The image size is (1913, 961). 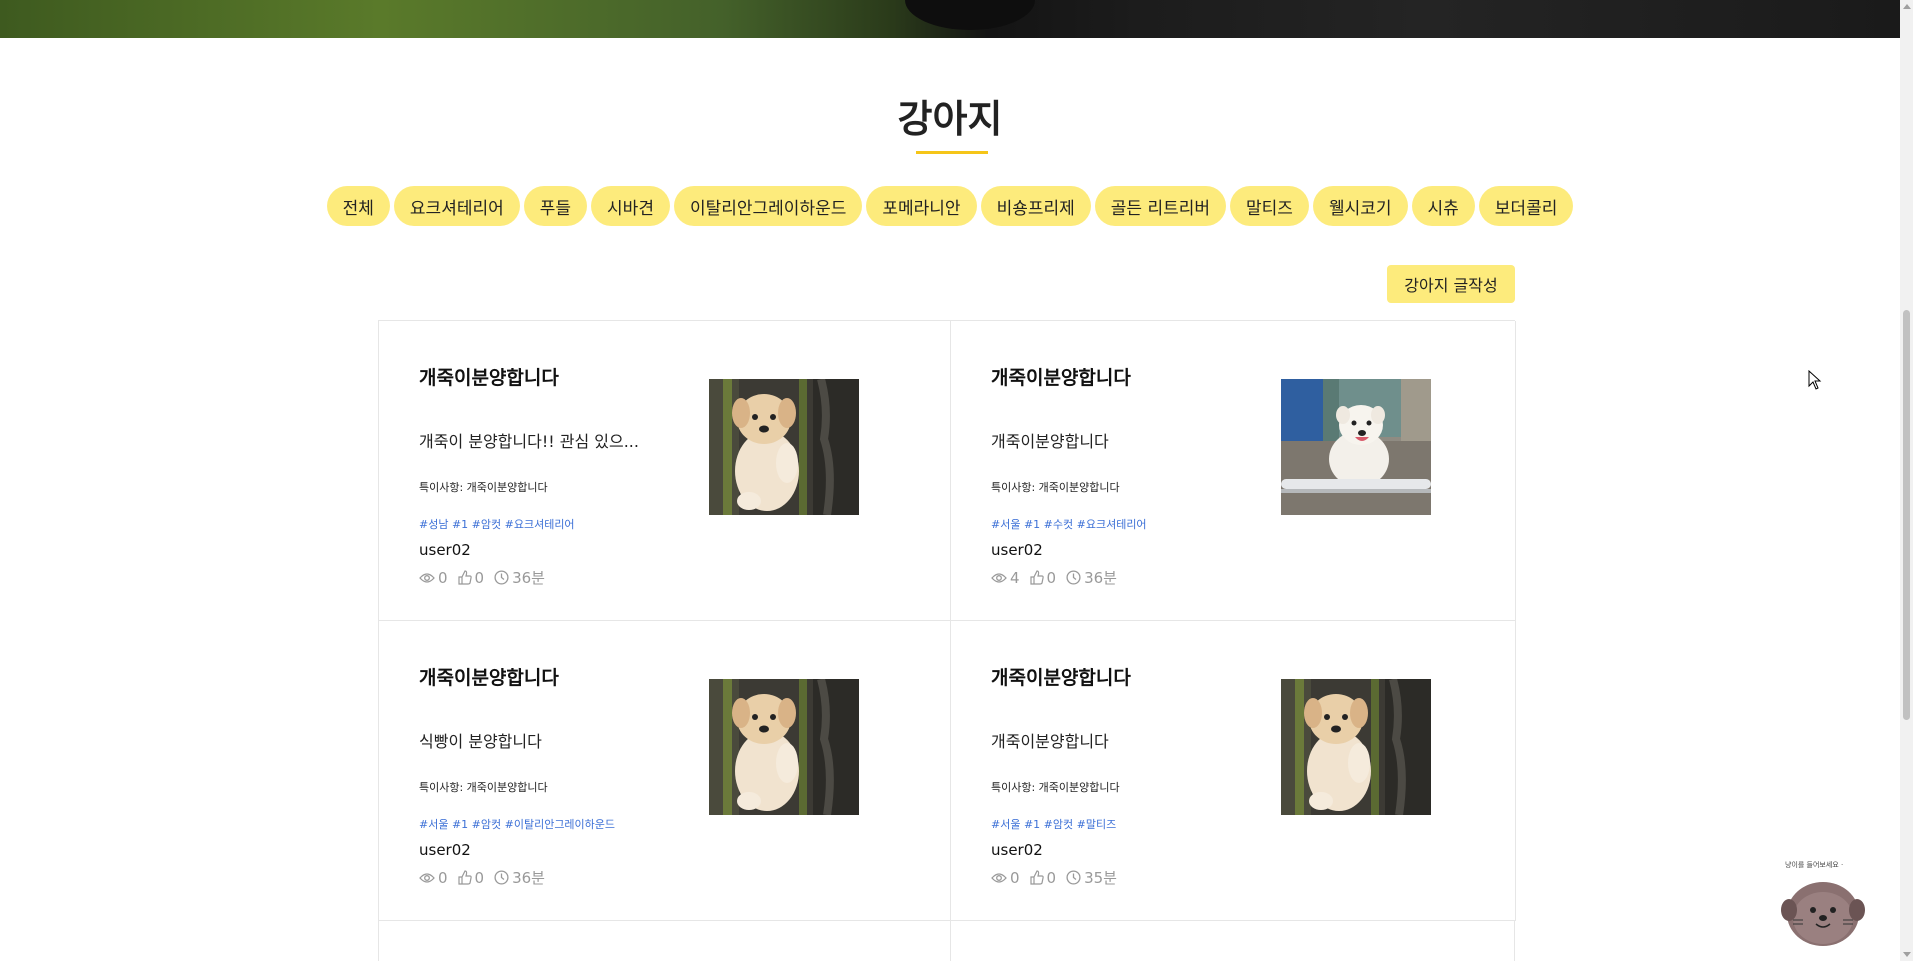 What do you see at coordinates (1815, 380) in the screenshot?
I see `mouse-cursor-icon` at bounding box center [1815, 380].